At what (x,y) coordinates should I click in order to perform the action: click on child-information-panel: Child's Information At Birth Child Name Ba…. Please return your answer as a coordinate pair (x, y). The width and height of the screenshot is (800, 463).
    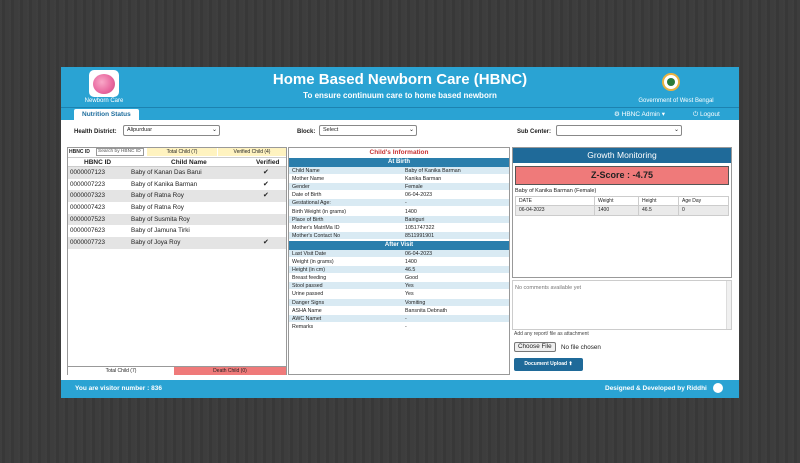
    Looking at the image, I should click on (399, 261).